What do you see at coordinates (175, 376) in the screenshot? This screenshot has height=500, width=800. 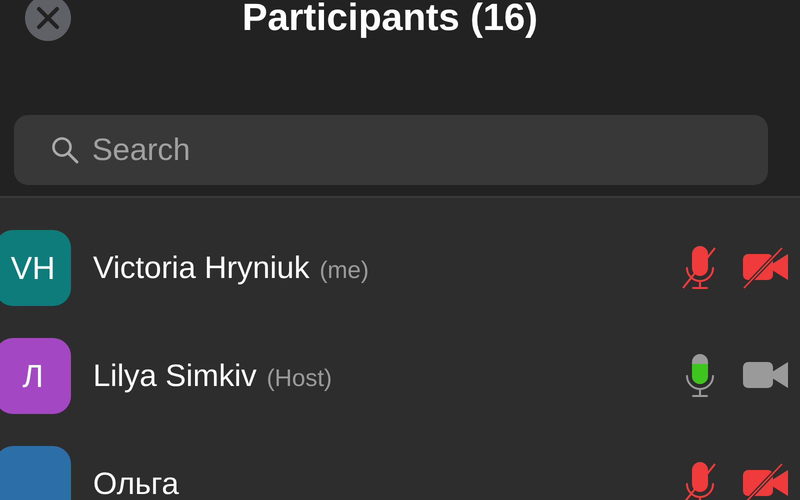 I see `participant-name: Lilya Simkiv` at bounding box center [175, 376].